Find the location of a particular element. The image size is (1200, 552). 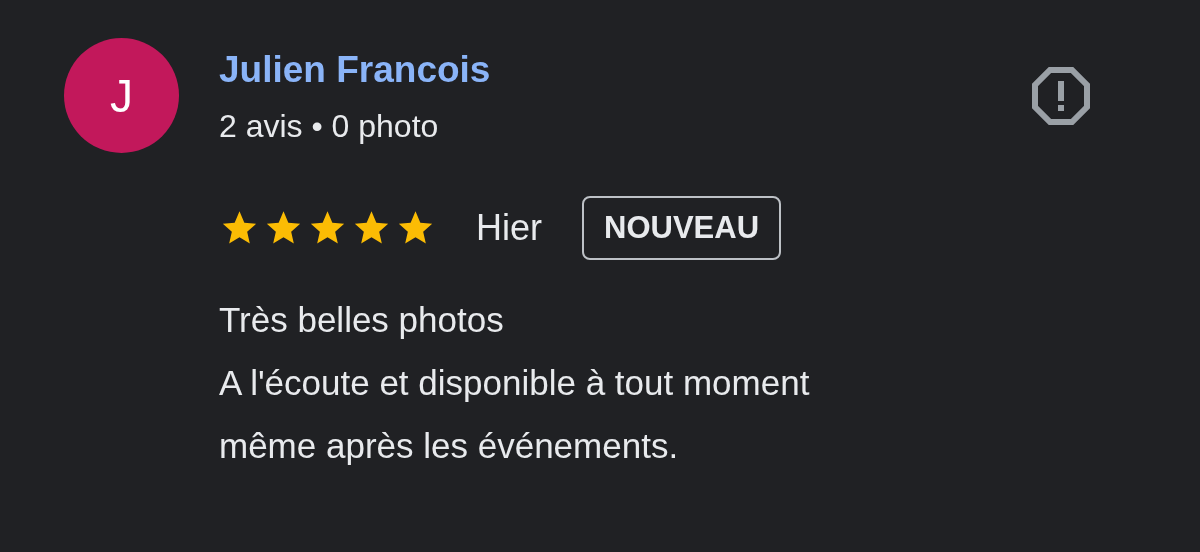

review-text: même après les événements. is located at coordinates (449, 446).